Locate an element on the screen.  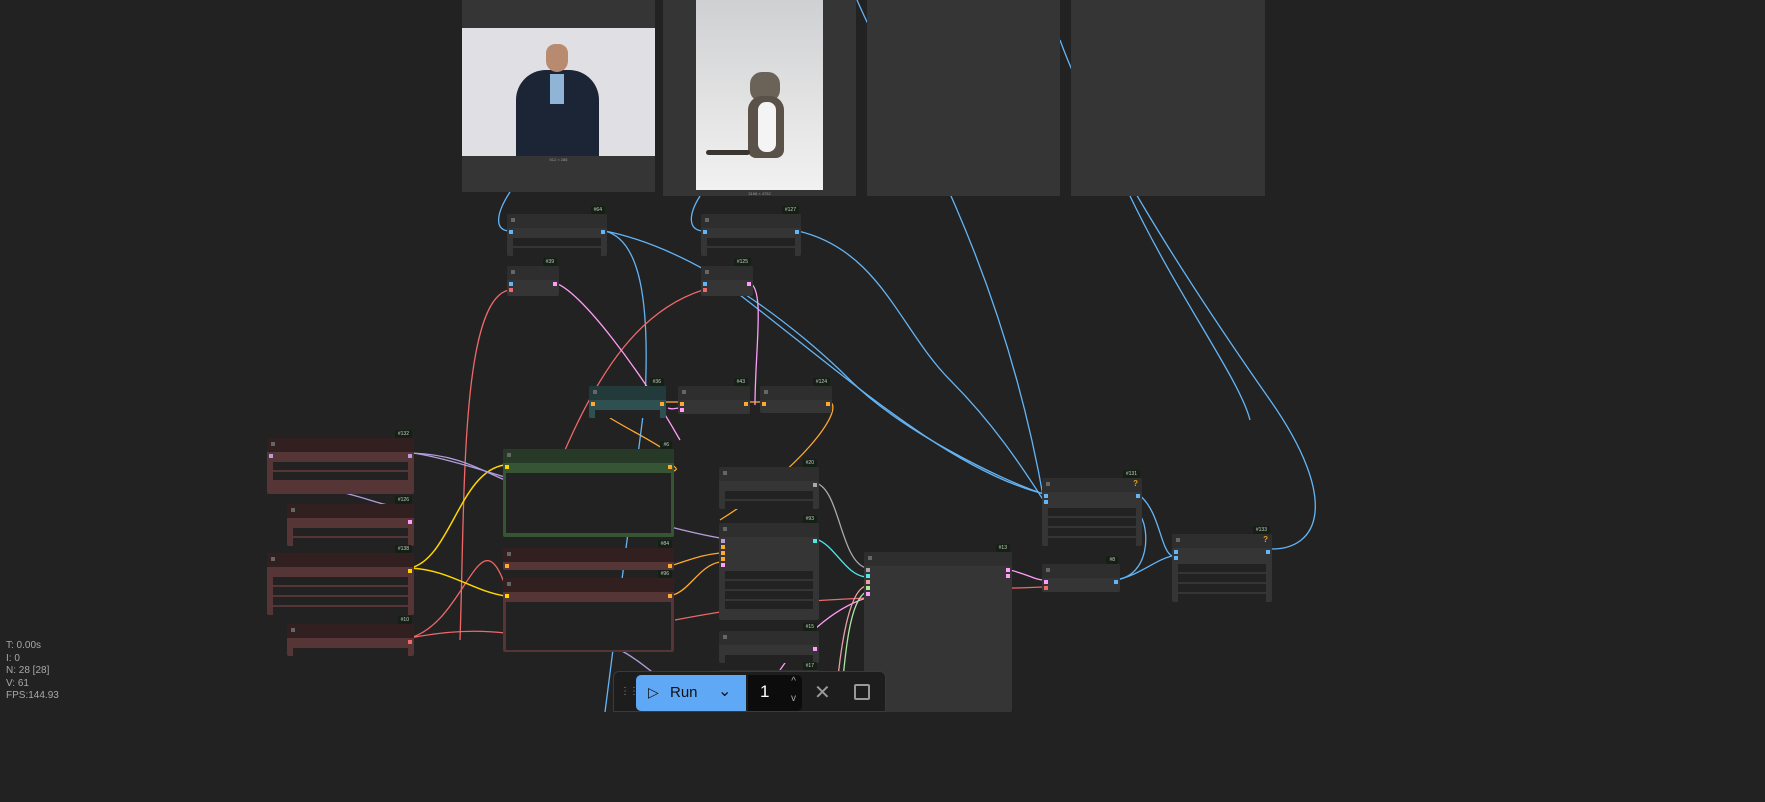
graph-node: #125 is located at coordinates (727, 277).